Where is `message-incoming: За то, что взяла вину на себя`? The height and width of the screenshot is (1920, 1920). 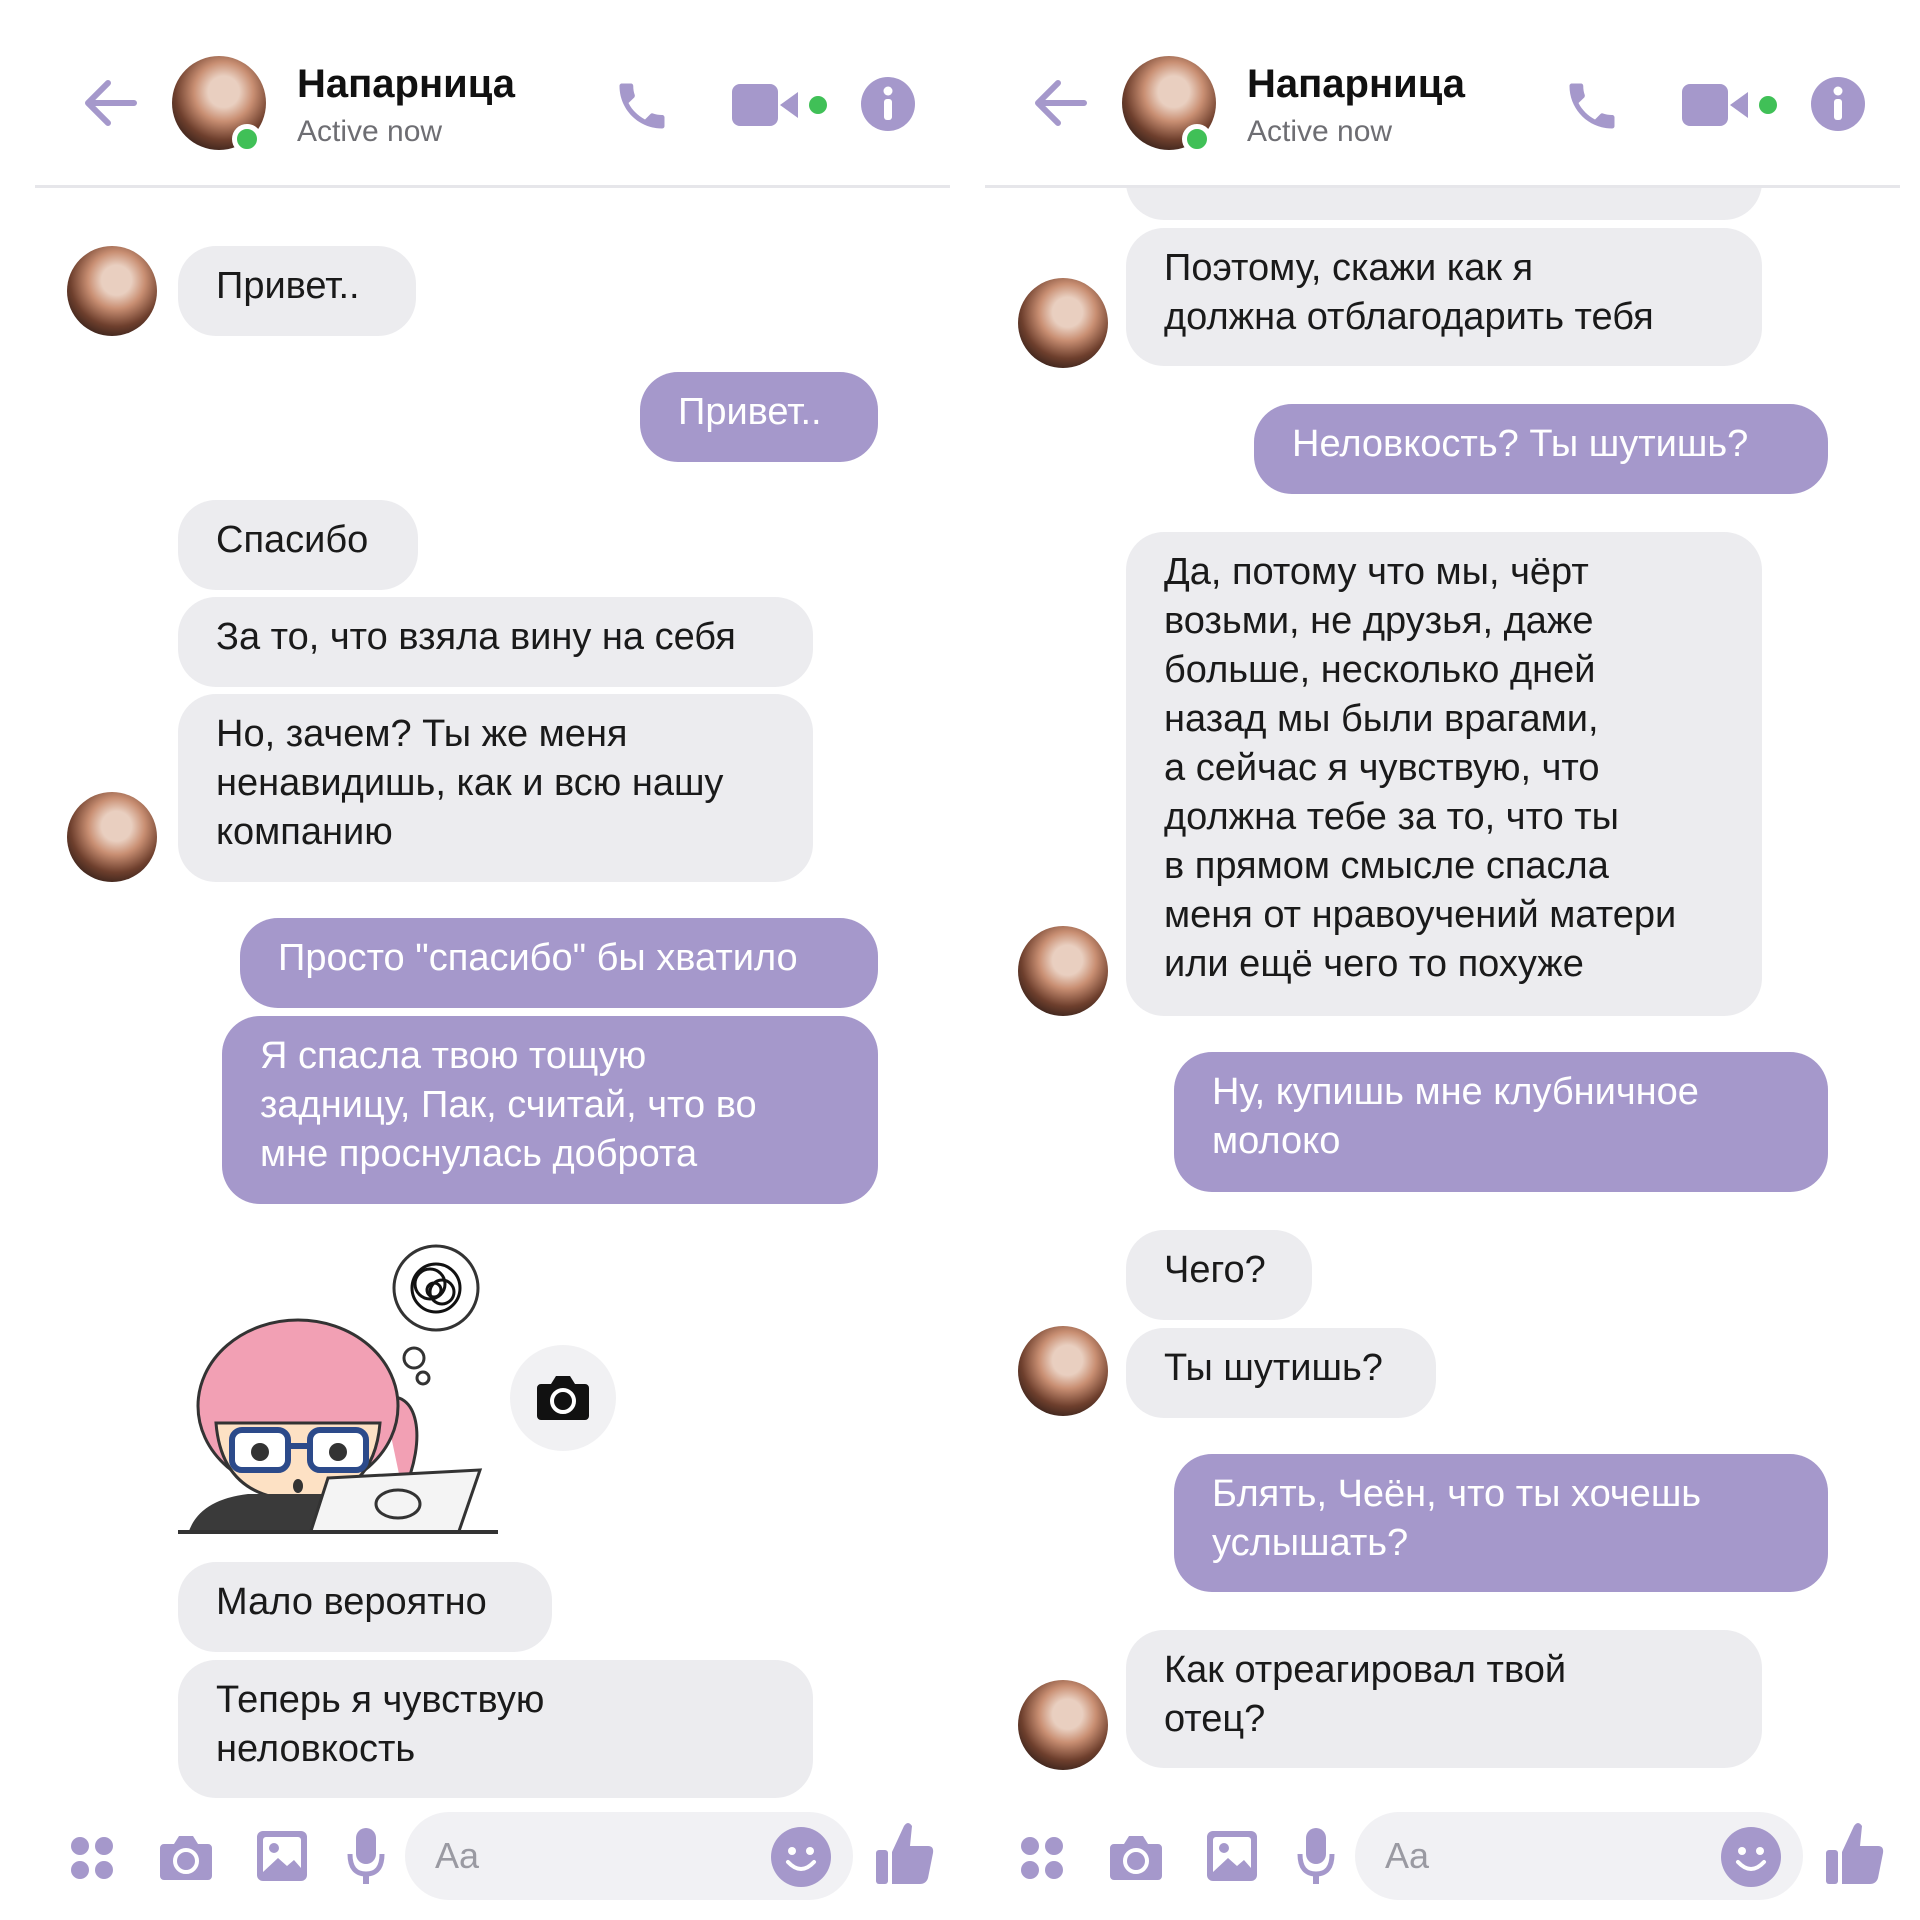 message-incoming: За то, что взяла вину на себя is located at coordinates (495, 642).